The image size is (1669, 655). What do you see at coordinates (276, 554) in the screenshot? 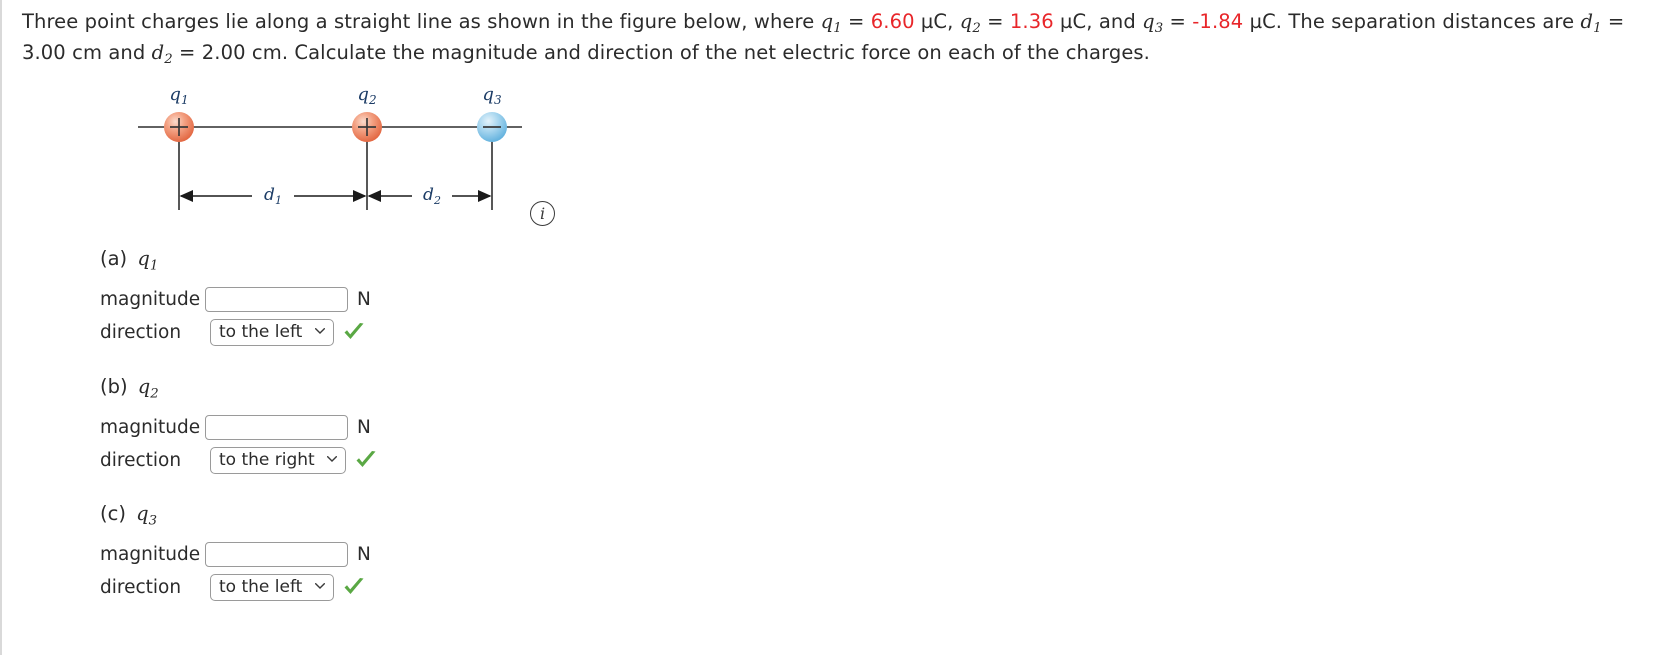
I see `magnitude-input-c` at bounding box center [276, 554].